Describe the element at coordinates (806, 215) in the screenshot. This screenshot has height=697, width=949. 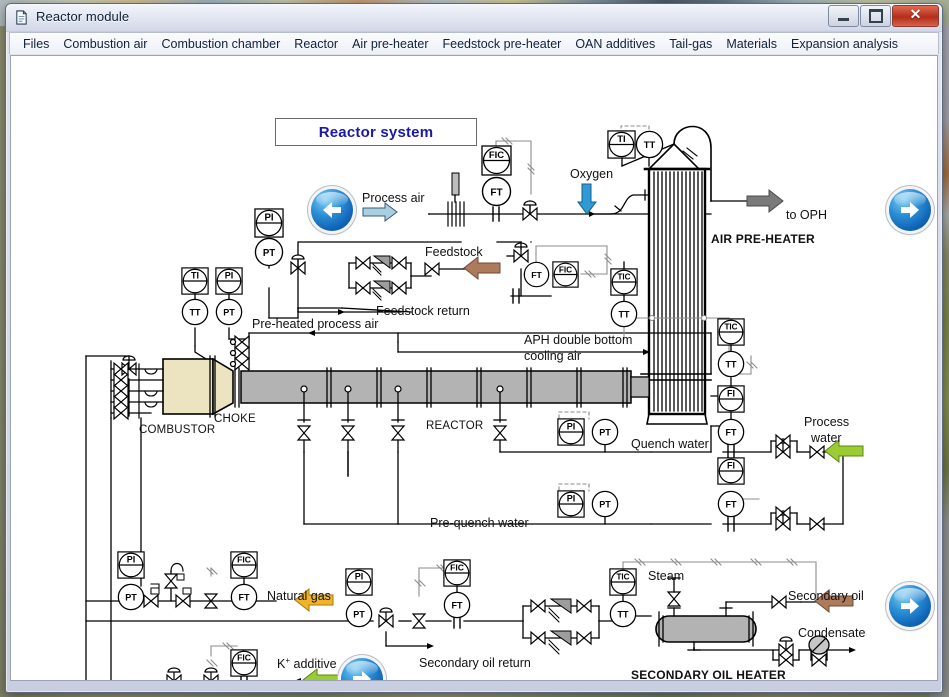
I see `label-to-oph: to OPH` at that location.